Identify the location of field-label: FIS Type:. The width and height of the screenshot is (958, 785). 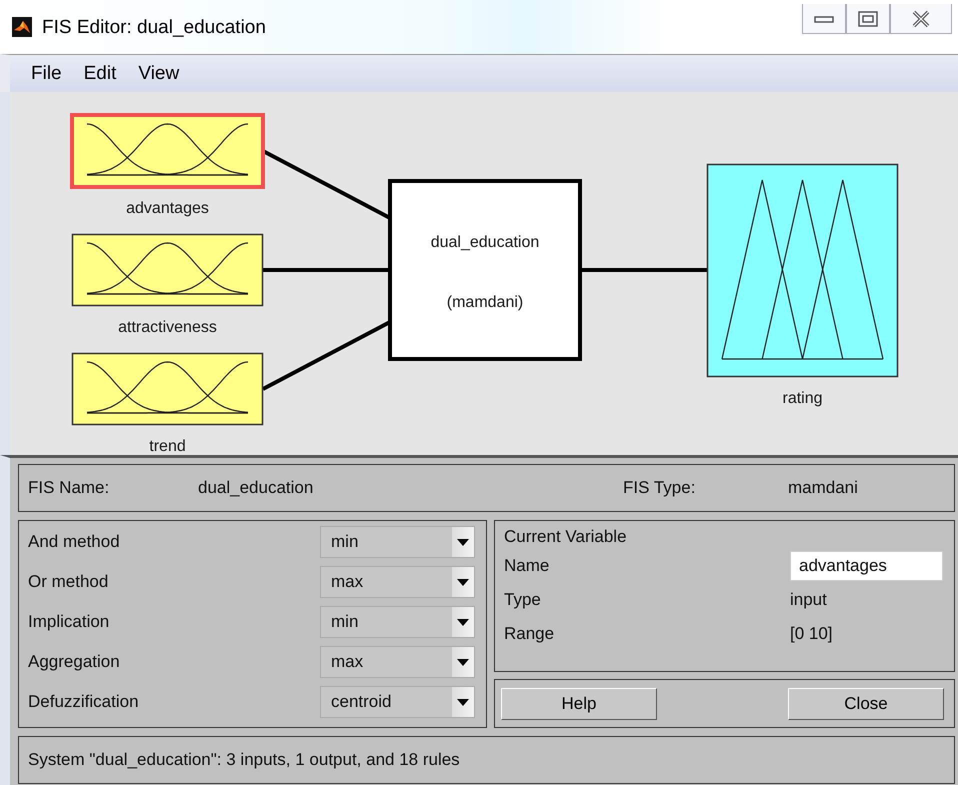
(659, 488).